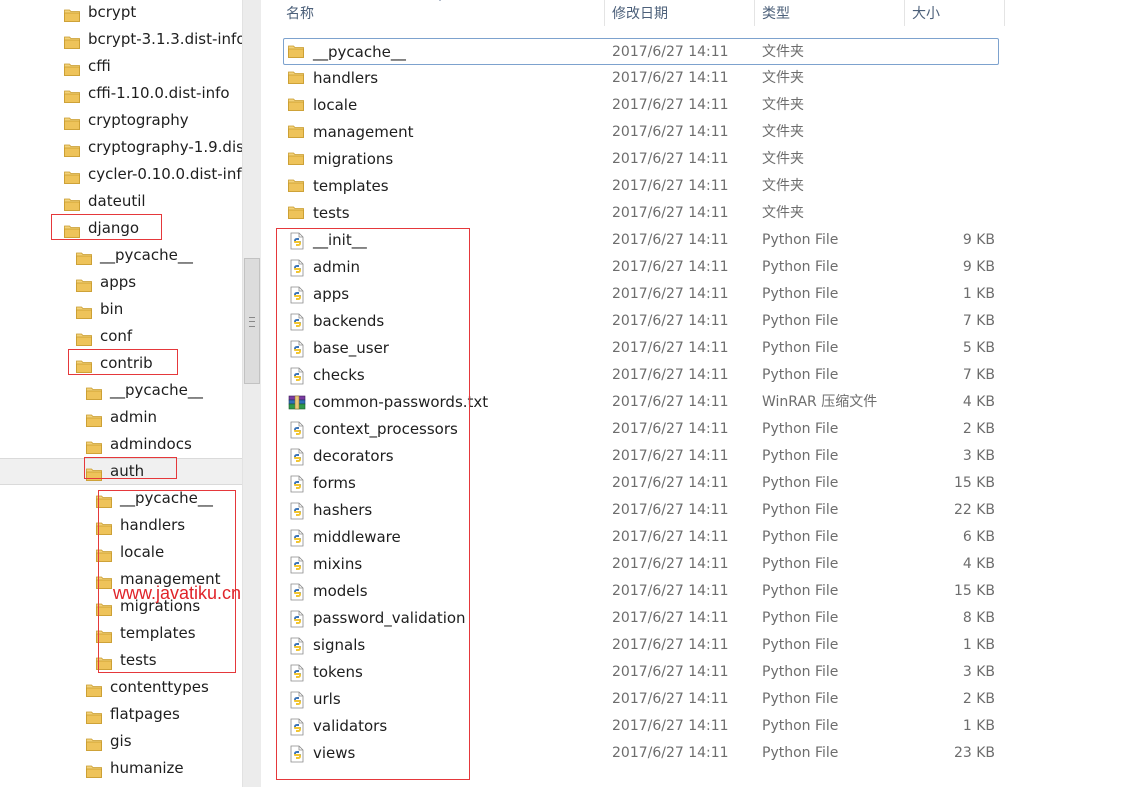 The image size is (1144, 787). Describe the element at coordinates (123, 362) in the screenshot. I see `annotation-box-contrib` at that location.